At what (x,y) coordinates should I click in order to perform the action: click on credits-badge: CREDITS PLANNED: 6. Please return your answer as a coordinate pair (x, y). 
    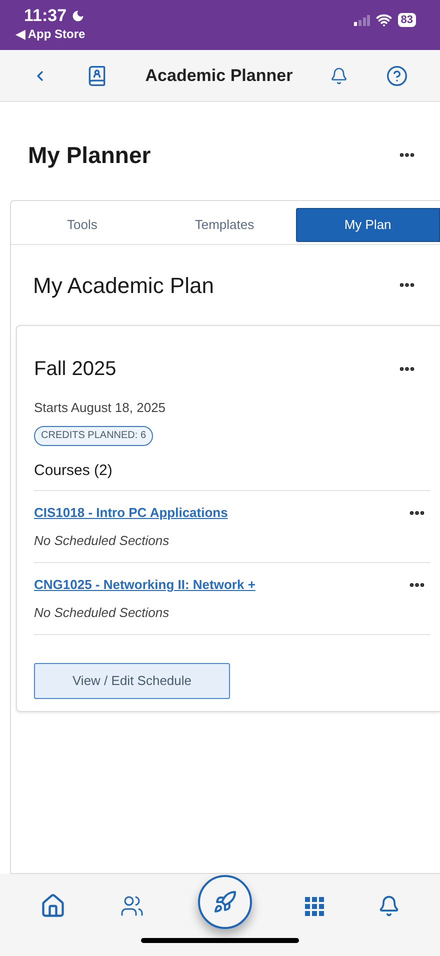
    Looking at the image, I should click on (94, 436).